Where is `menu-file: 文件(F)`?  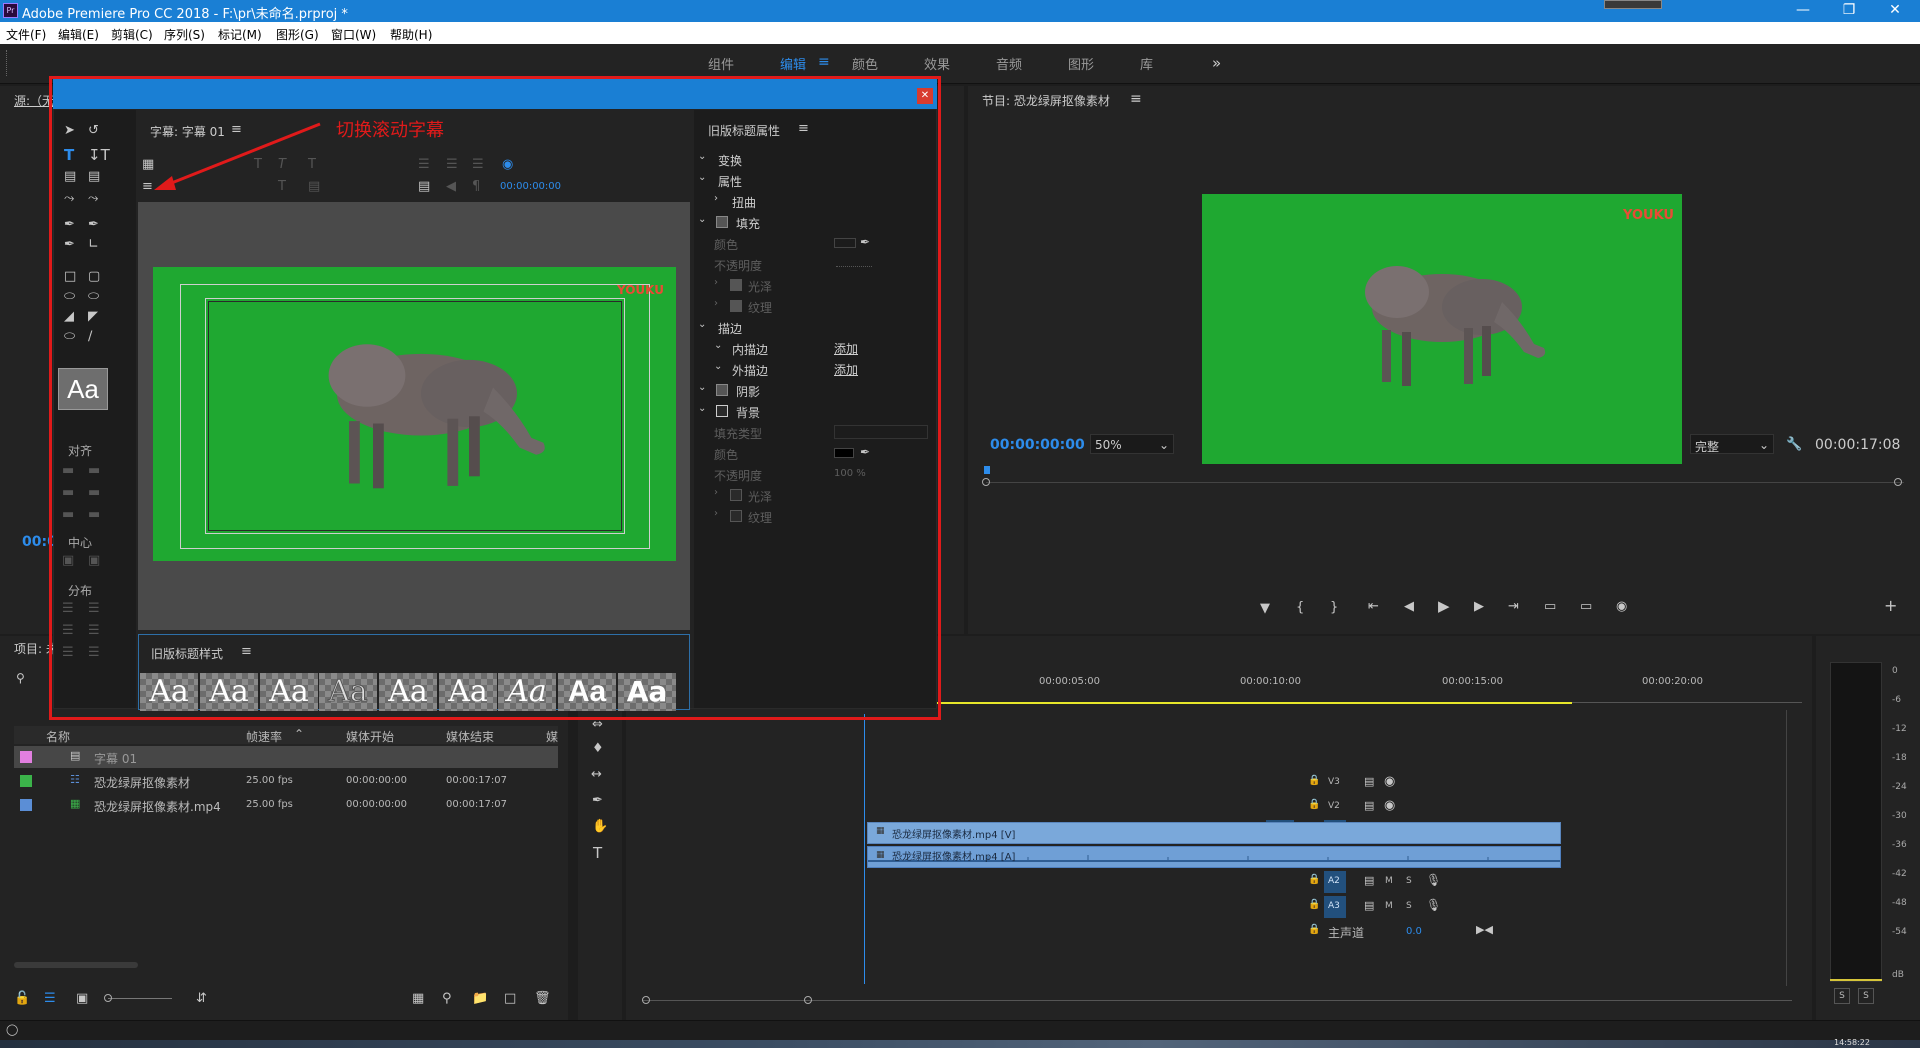 menu-file: 文件(F) is located at coordinates (26, 34).